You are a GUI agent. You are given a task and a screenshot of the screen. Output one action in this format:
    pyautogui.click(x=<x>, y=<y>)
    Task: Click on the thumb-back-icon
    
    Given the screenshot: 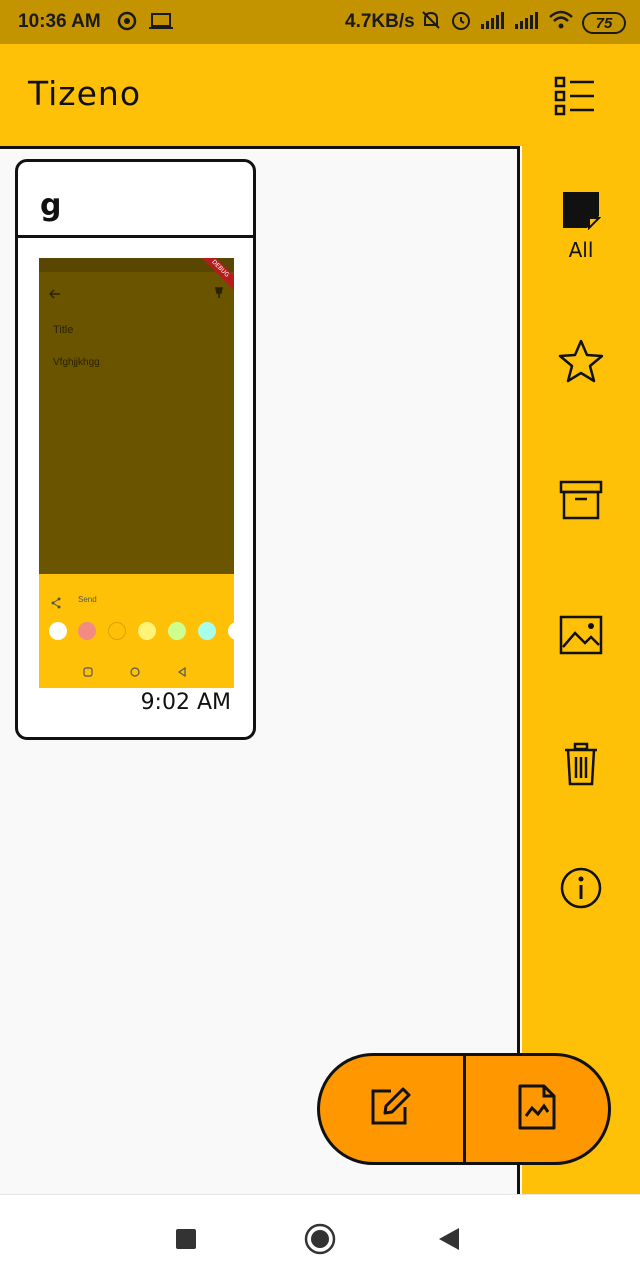 What is the action you would take?
    pyautogui.click(x=54, y=293)
    